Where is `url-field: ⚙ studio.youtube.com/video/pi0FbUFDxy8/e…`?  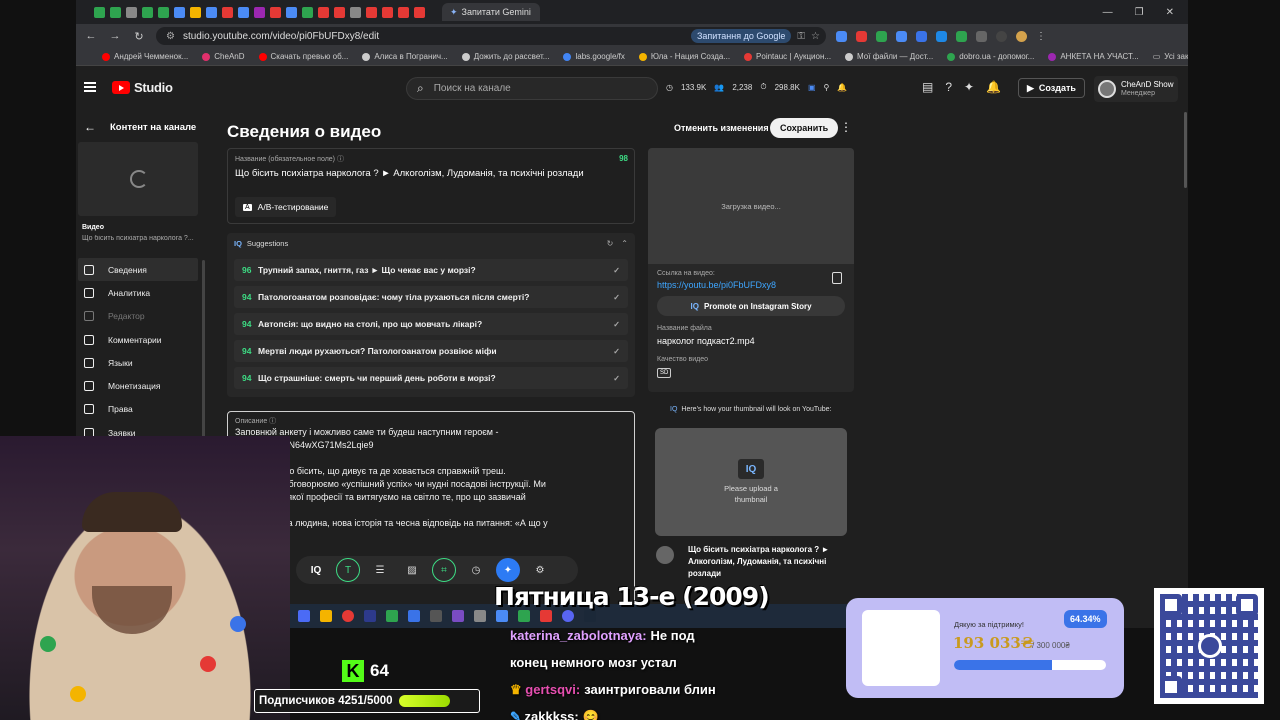
url-field: ⚙ studio.youtube.com/video/pi0FbUFDxy8/e… is located at coordinates (491, 36).